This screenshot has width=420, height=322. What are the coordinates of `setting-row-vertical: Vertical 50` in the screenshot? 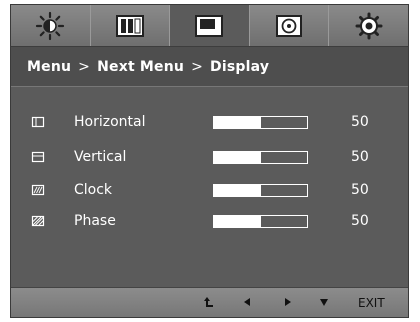 It's located at (209, 157).